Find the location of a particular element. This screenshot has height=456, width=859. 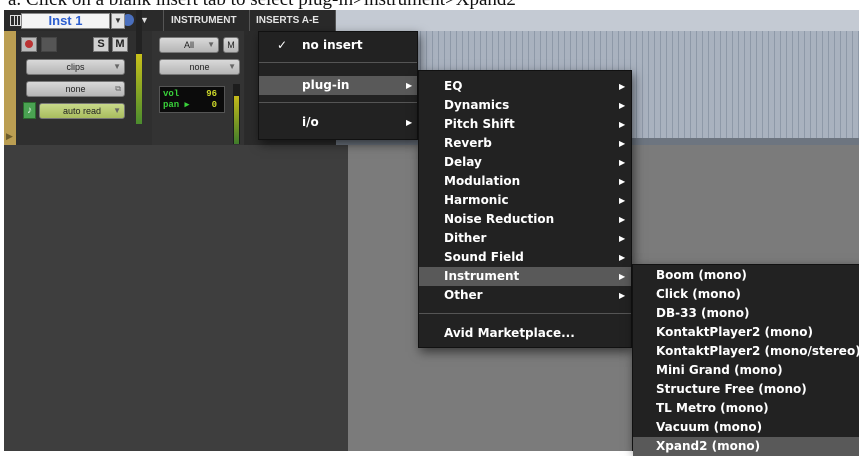

tab-instrument: INSTRUMENT is located at coordinates (207, 20).